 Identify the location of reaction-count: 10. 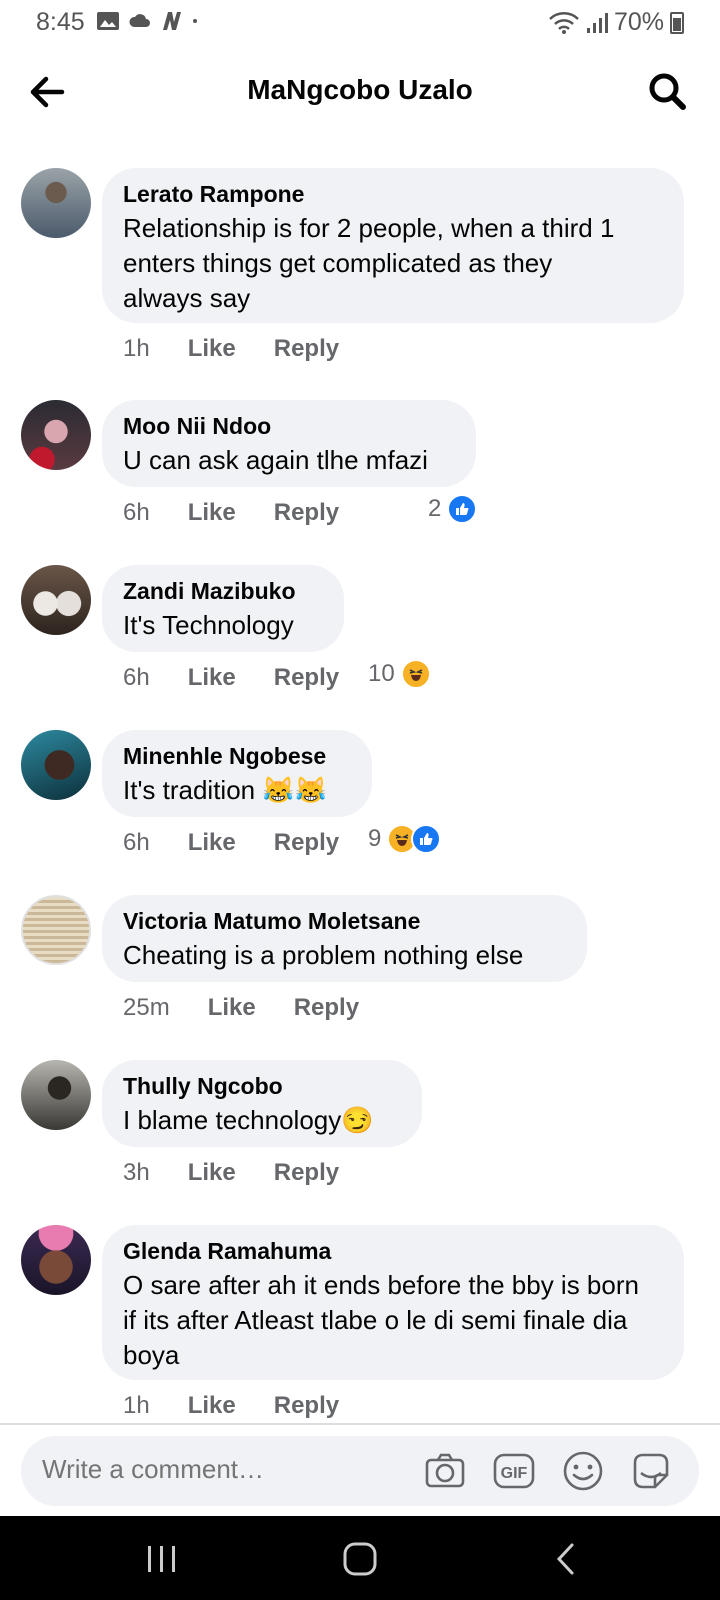
(381, 673).